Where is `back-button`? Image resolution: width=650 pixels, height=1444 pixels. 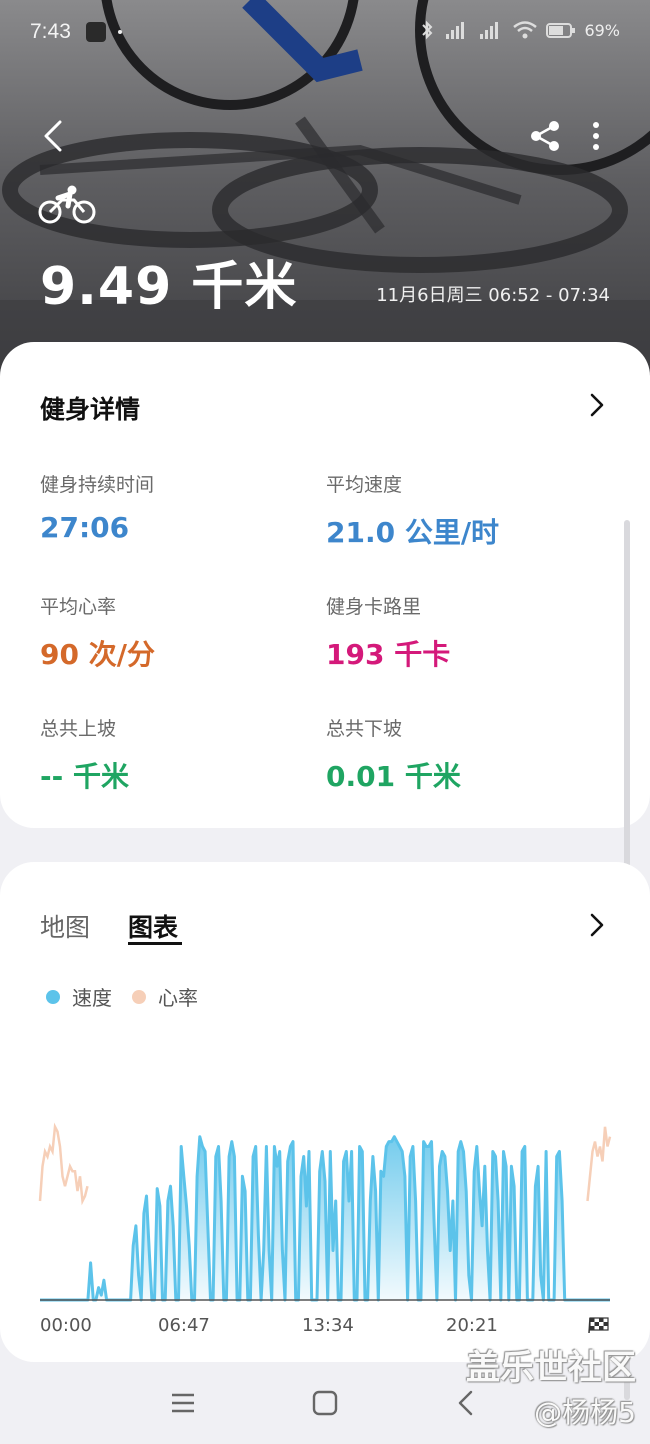
back-button is located at coordinates (54, 136).